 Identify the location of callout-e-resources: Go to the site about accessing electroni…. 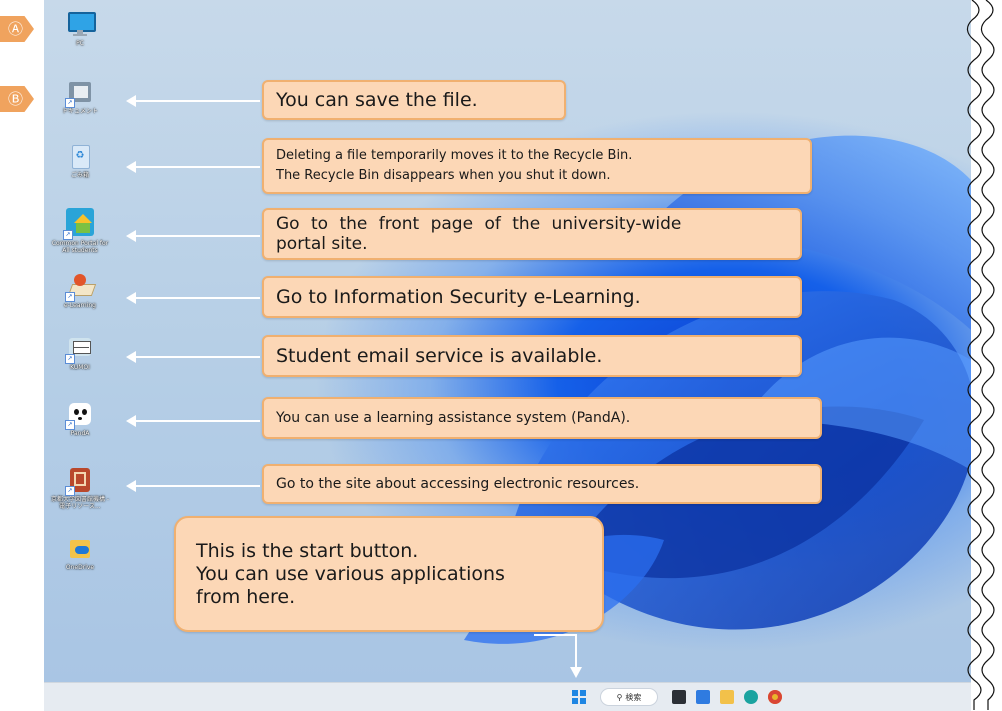
(542, 484).